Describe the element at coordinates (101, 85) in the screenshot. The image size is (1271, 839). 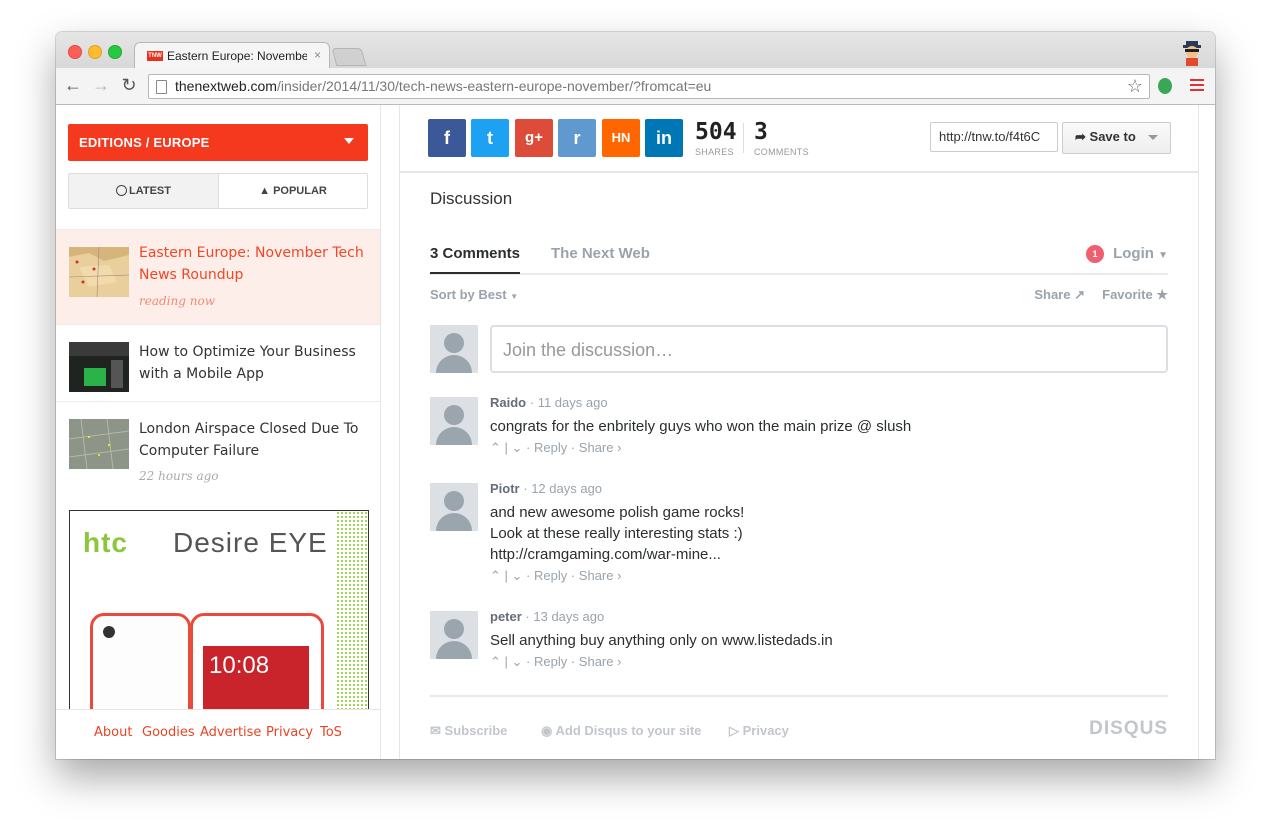
I see `forward-icon: →` at that location.